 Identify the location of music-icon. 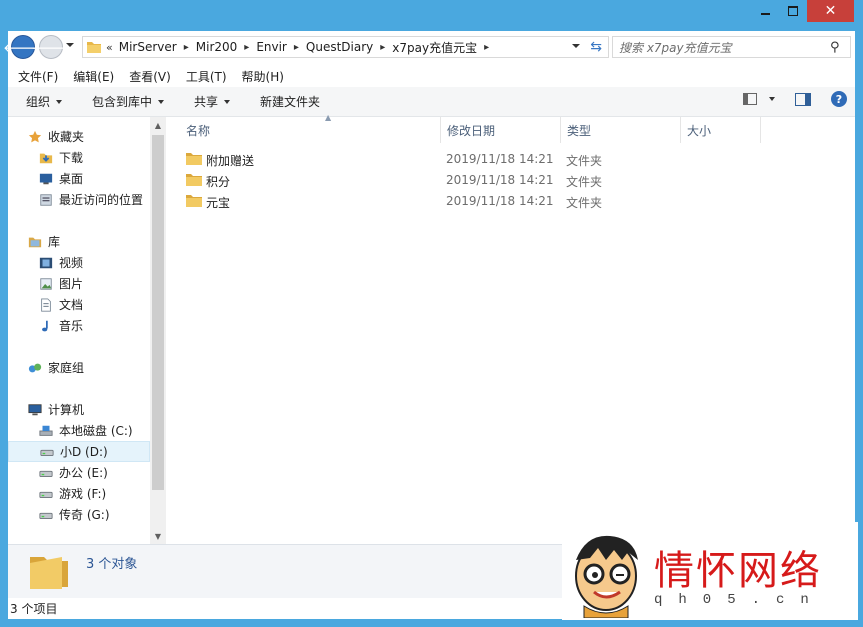
(45, 325).